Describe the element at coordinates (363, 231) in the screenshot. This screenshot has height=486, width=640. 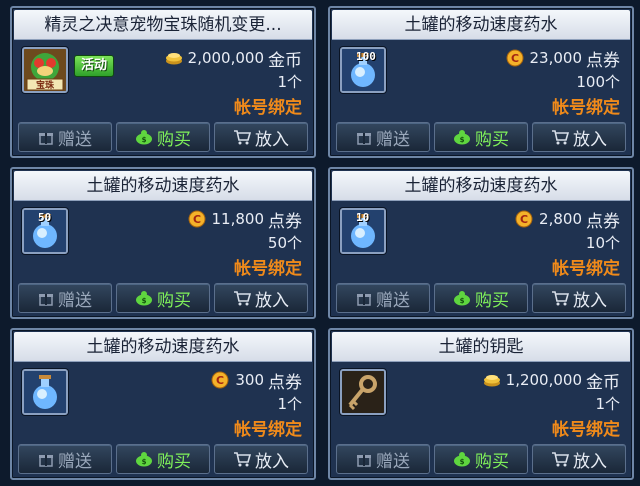
I see `speed-potion-icon: 10` at that location.